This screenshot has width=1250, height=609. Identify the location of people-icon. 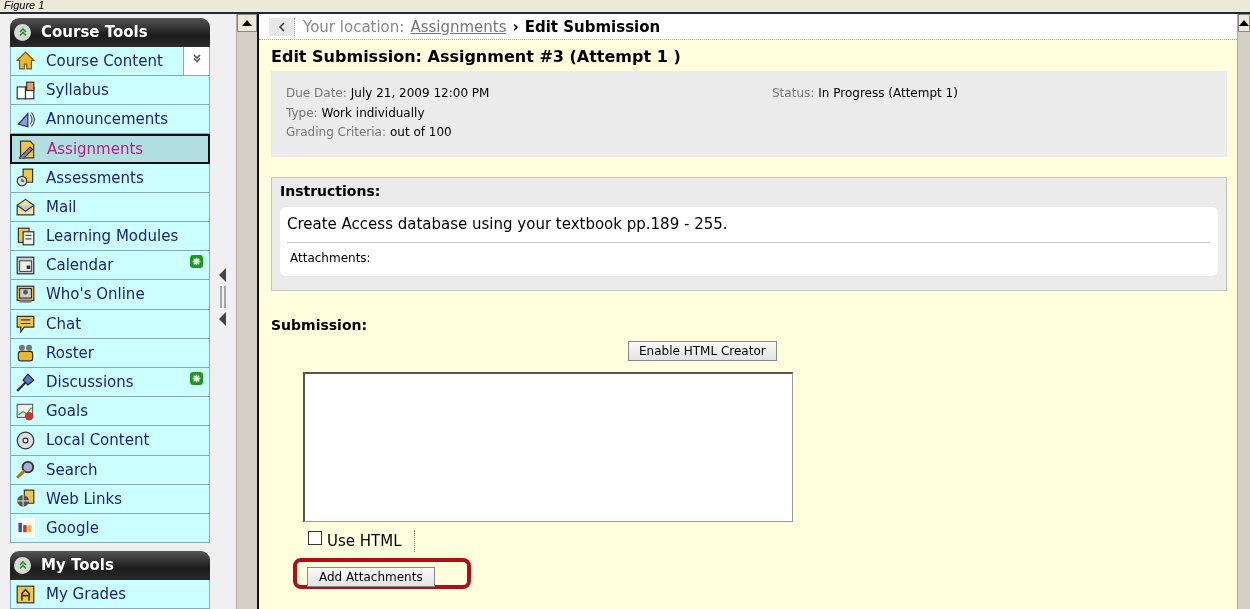
(25, 353).